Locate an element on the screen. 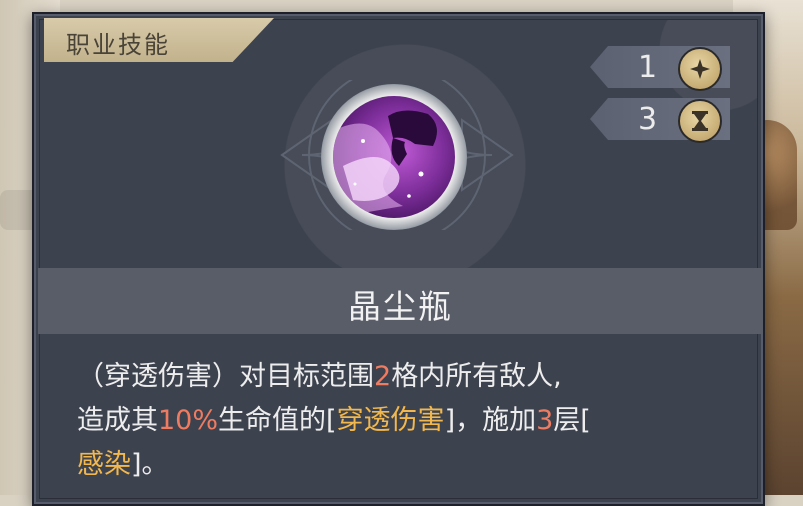 The height and width of the screenshot is (506, 803). skill-name-bar: 晶尘瓶 is located at coordinates (400, 301).